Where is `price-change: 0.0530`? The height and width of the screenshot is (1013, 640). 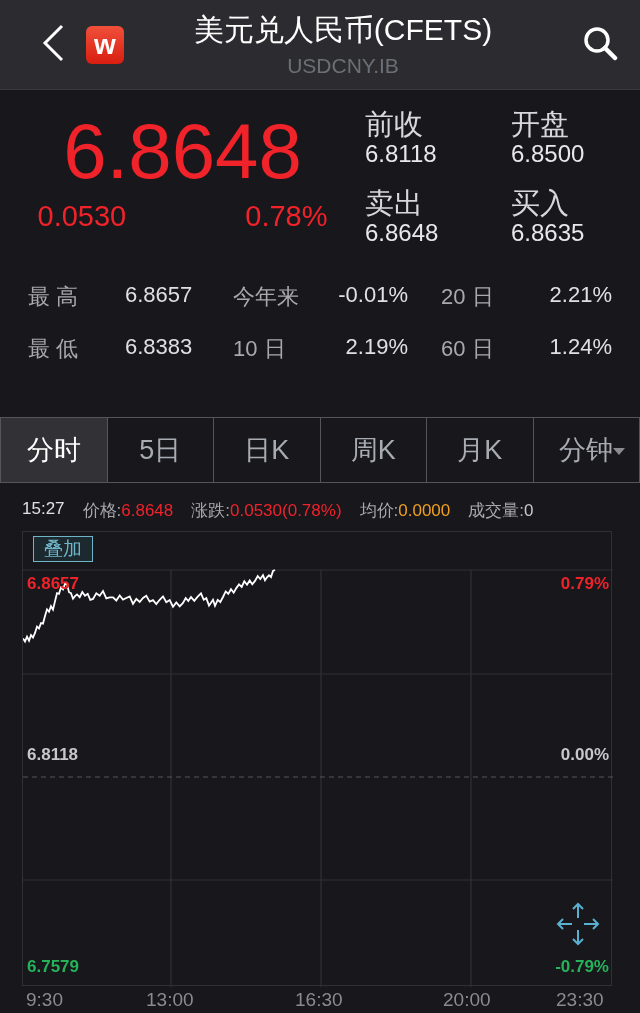 price-change: 0.0530 is located at coordinates (82, 216).